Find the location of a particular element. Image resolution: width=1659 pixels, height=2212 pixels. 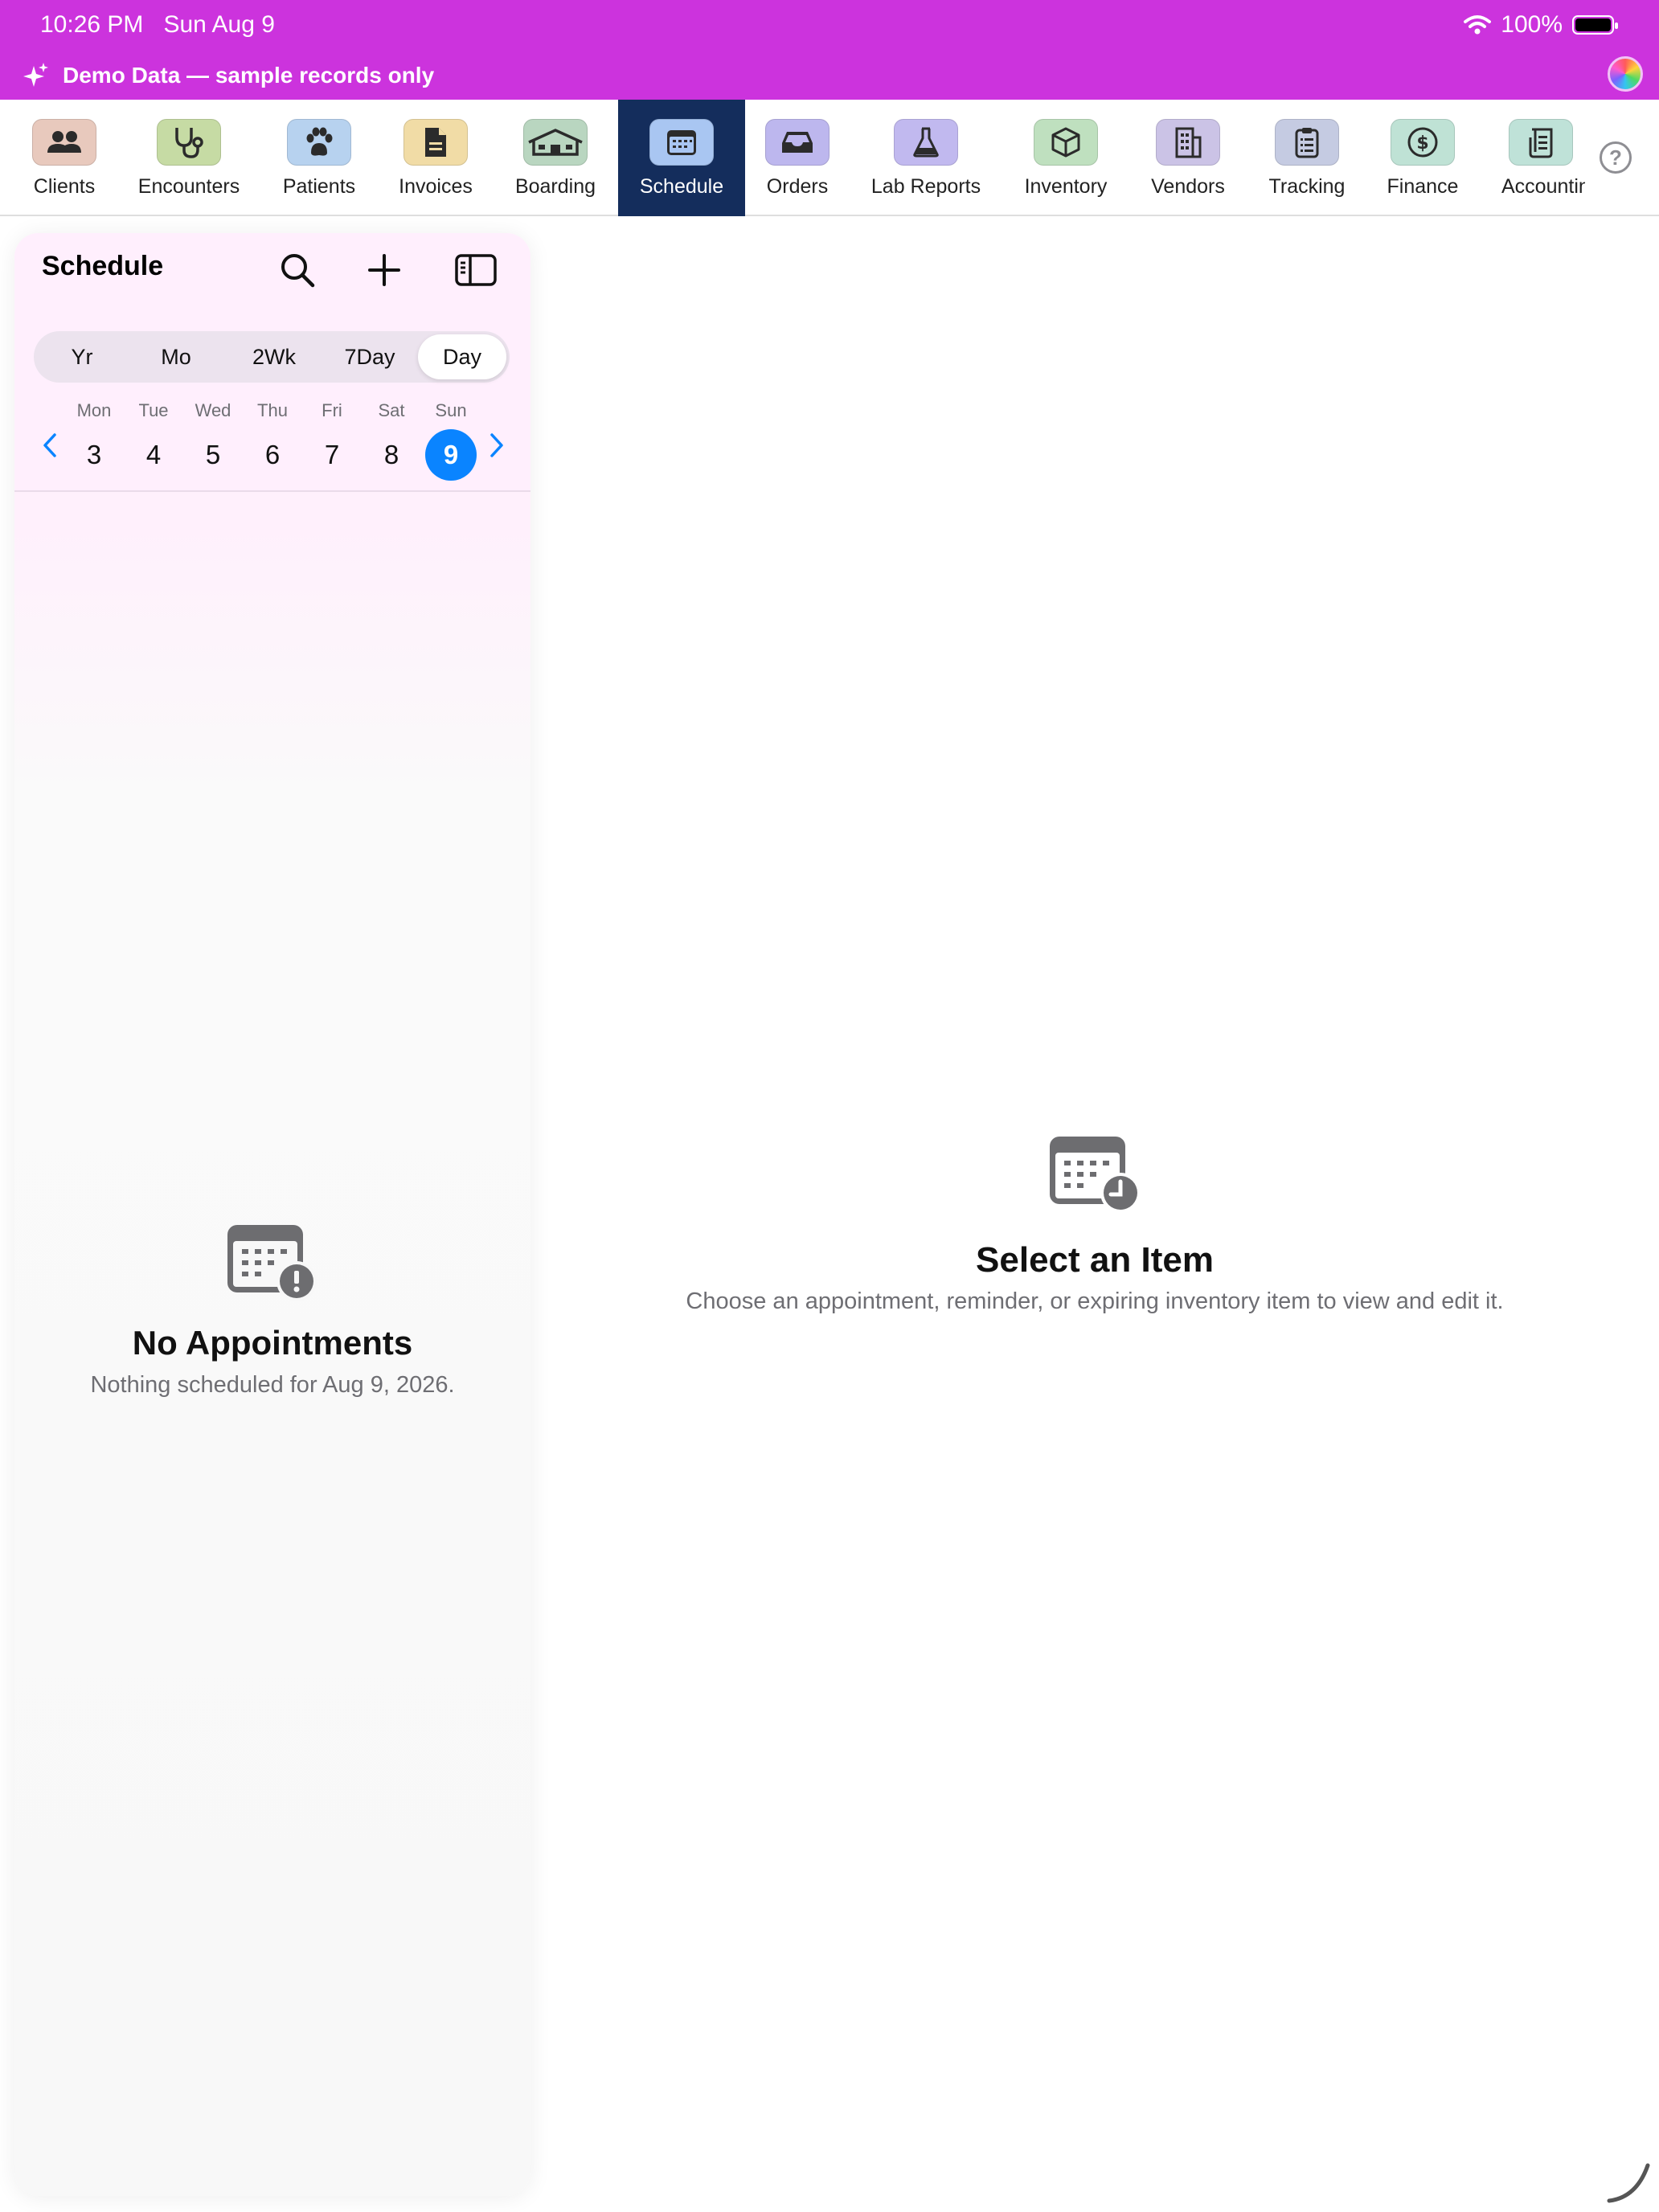

day-number: 9 is located at coordinates (451, 455).